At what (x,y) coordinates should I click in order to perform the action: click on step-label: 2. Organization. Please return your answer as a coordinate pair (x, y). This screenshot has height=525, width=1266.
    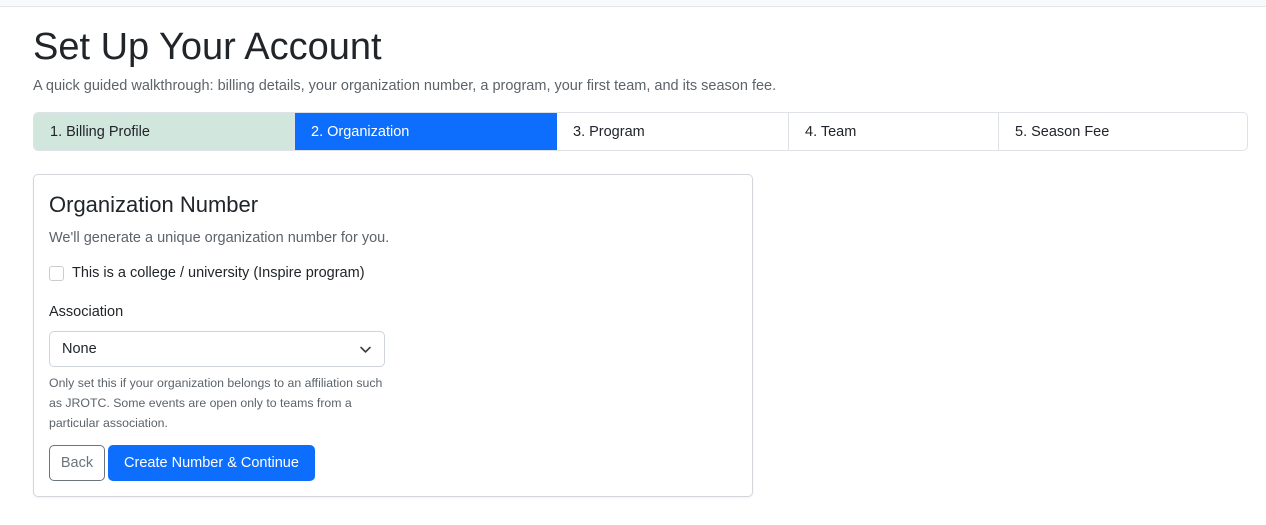
    Looking at the image, I should click on (360, 131).